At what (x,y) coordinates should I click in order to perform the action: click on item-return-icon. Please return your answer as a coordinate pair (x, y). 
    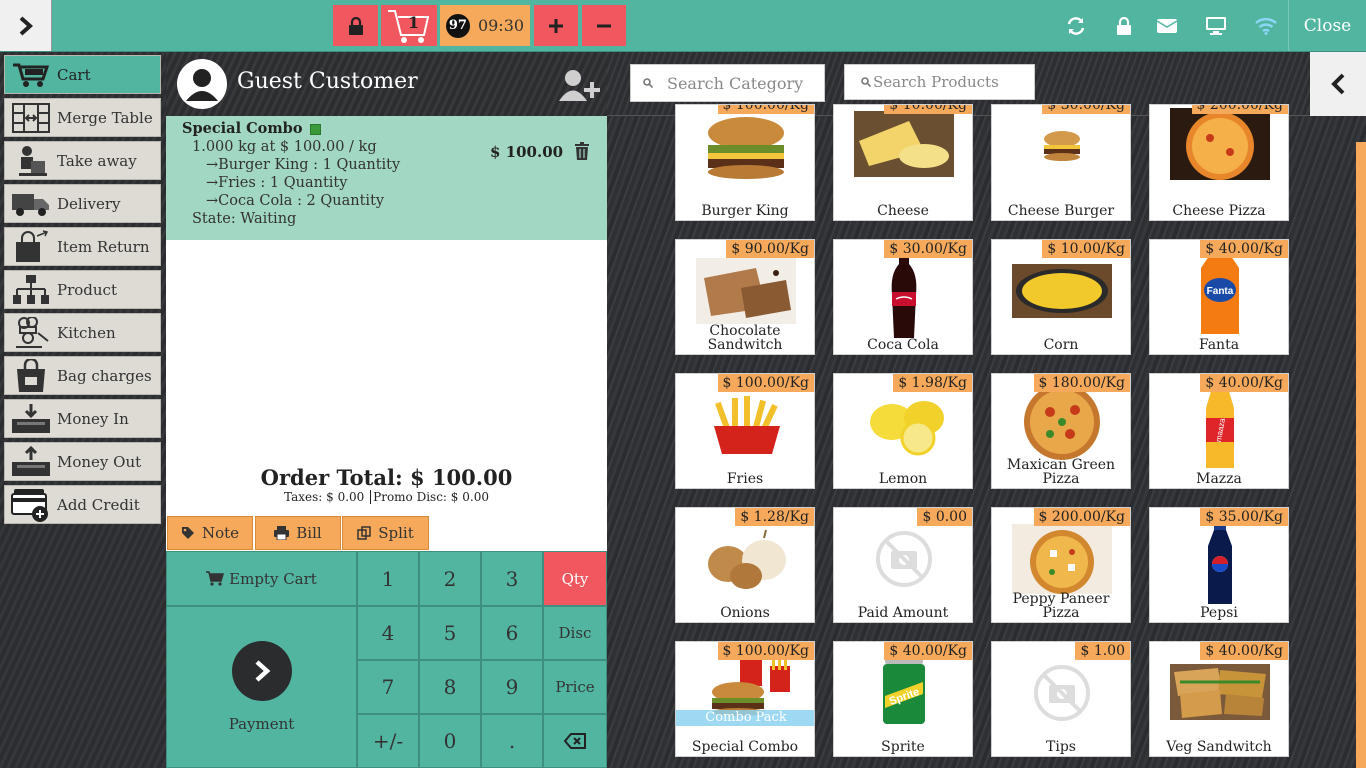
    Looking at the image, I should click on (31, 247).